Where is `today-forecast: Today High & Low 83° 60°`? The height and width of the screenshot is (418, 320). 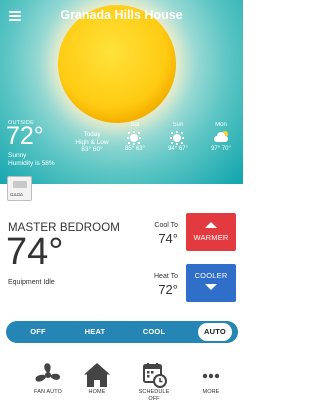
today-forecast: Today High & Low 83° 60° is located at coordinates (92, 142).